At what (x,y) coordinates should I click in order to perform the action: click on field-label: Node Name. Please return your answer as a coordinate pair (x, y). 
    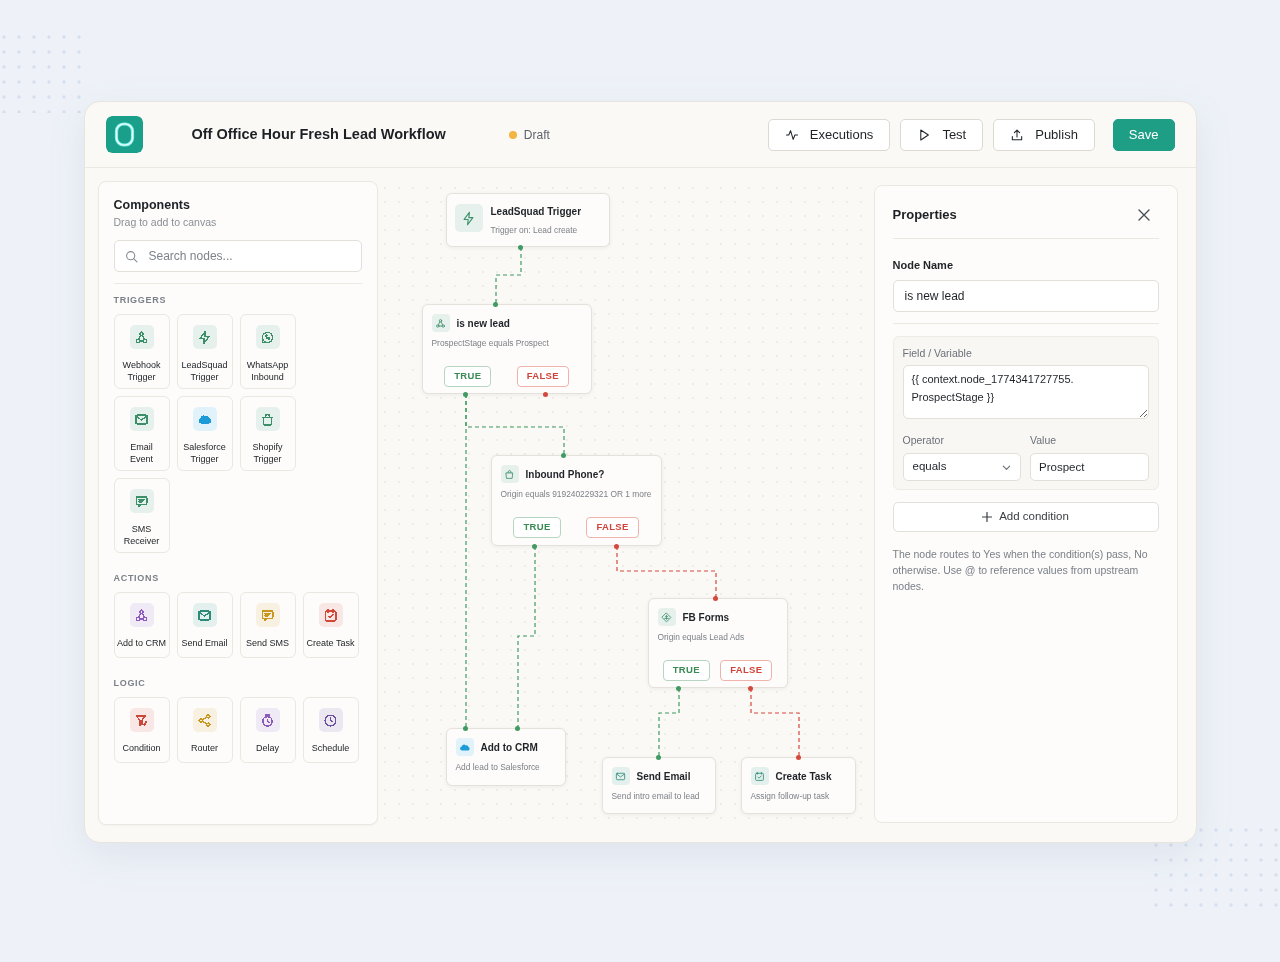
    Looking at the image, I should click on (923, 265).